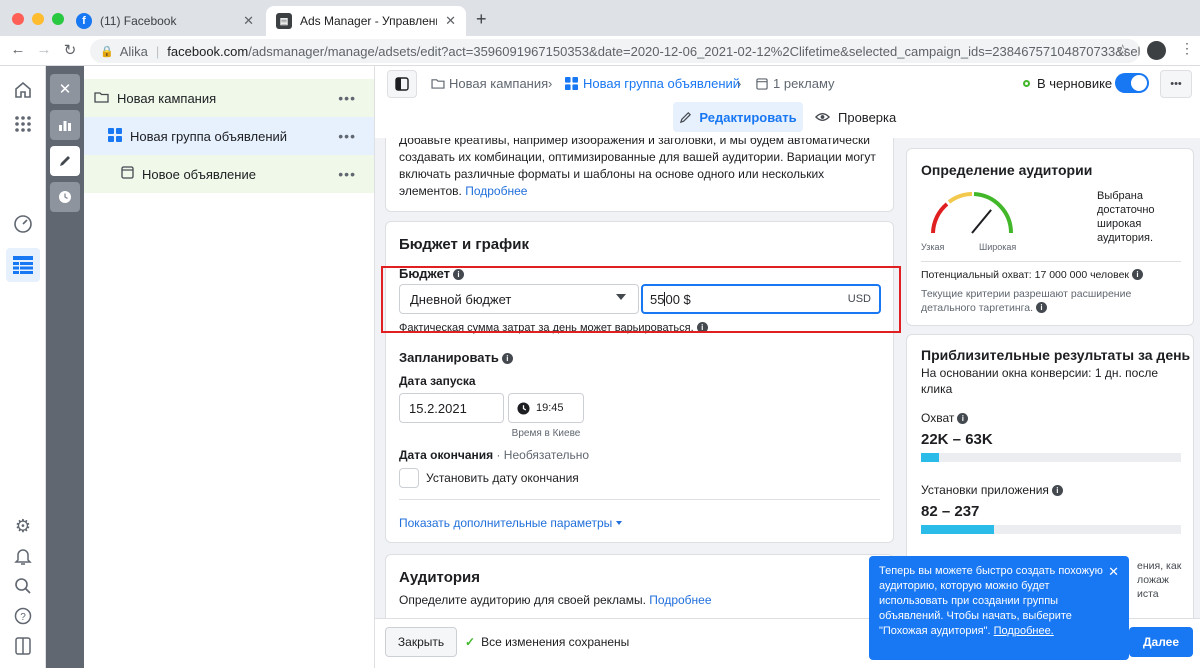 The height and width of the screenshot is (668, 1200). What do you see at coordinates (960, 198) in the screenshot?
I see `gauge-yellow-arc` at bounding box center [960, 198].